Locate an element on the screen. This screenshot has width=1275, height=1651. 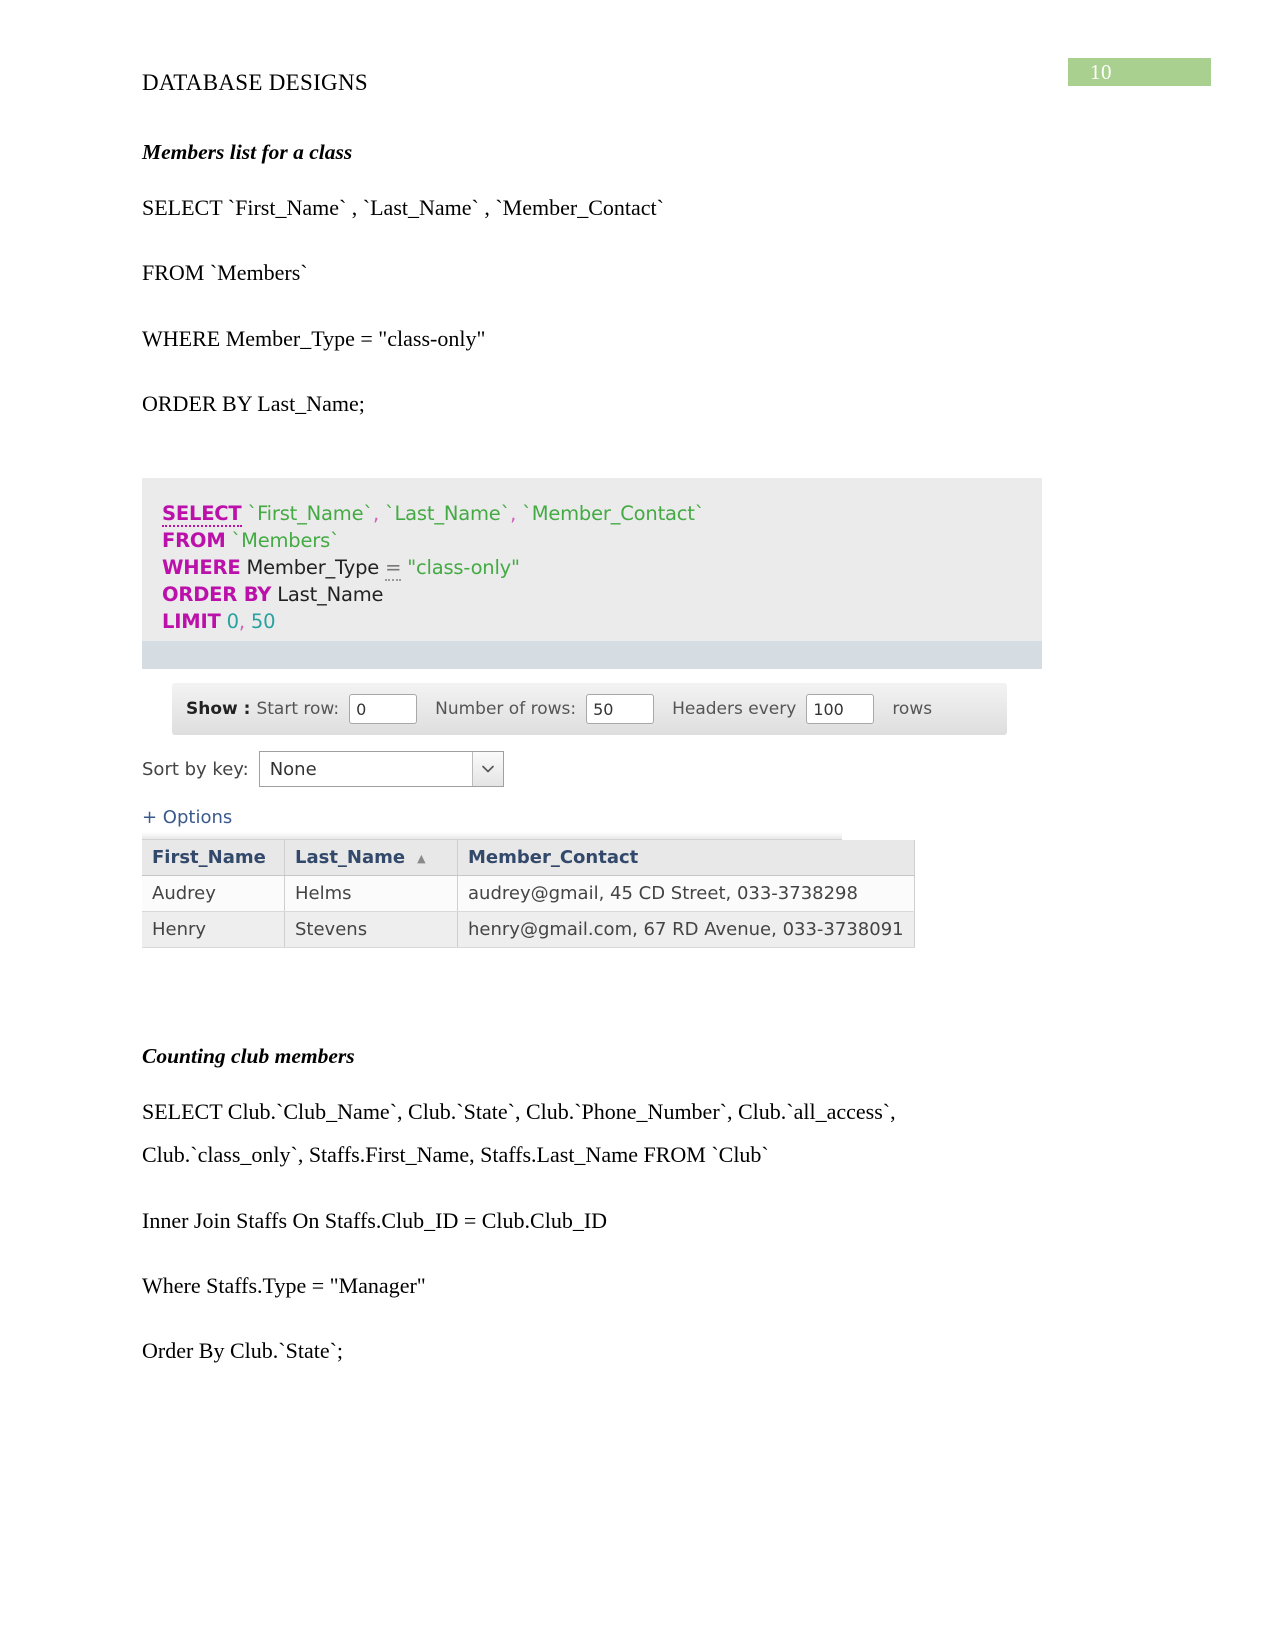
sql-line-order-by: ORDER BY Last_Name is located at coordinates (602, 594).